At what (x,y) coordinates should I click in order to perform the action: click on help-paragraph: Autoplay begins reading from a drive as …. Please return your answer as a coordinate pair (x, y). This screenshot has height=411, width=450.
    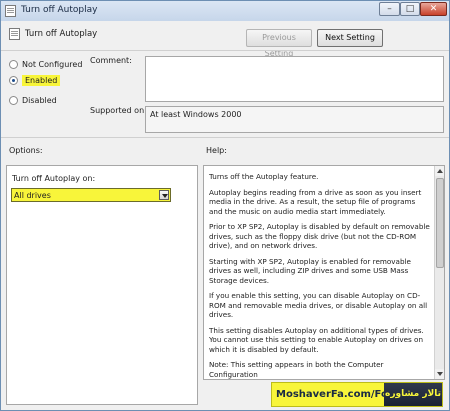
    Looking at the image, I should click on (315, 201).